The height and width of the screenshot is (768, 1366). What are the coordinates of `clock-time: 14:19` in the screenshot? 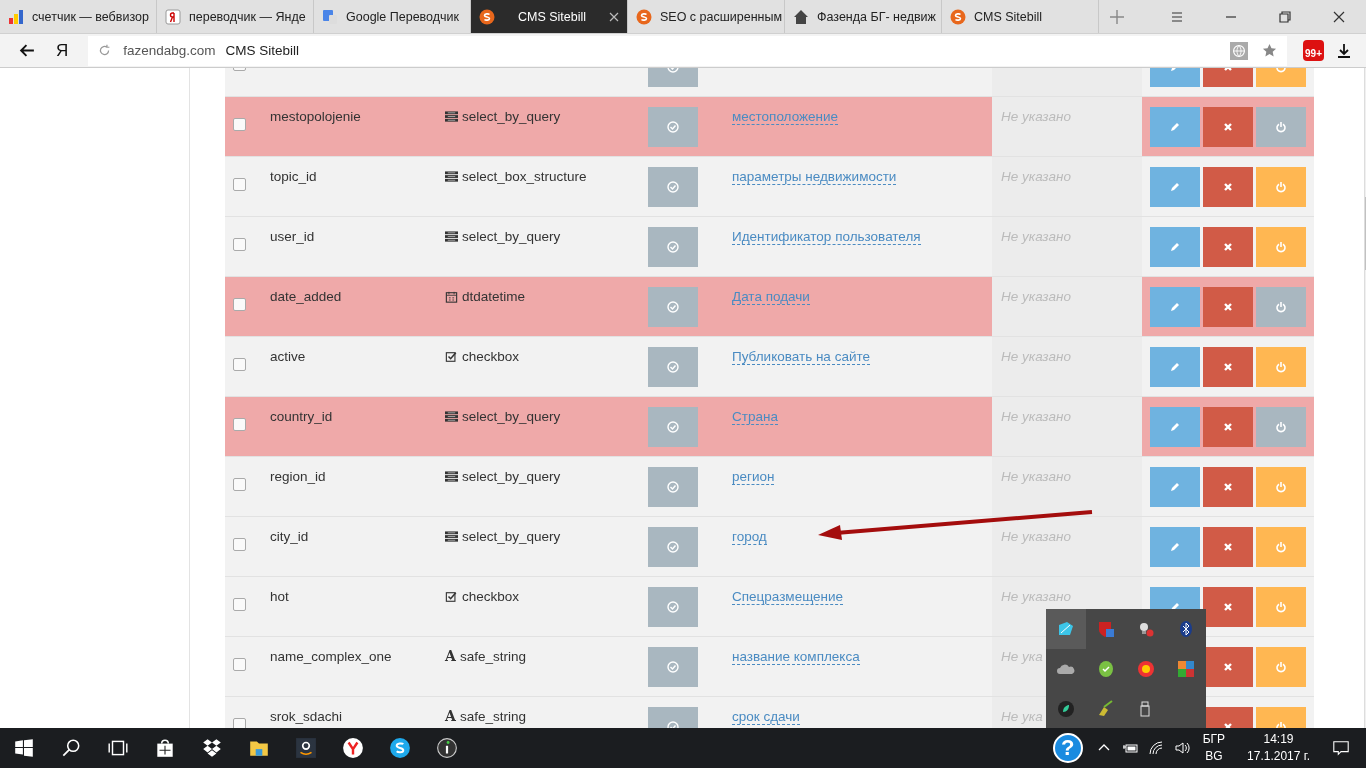 It's located at (1278, 739).